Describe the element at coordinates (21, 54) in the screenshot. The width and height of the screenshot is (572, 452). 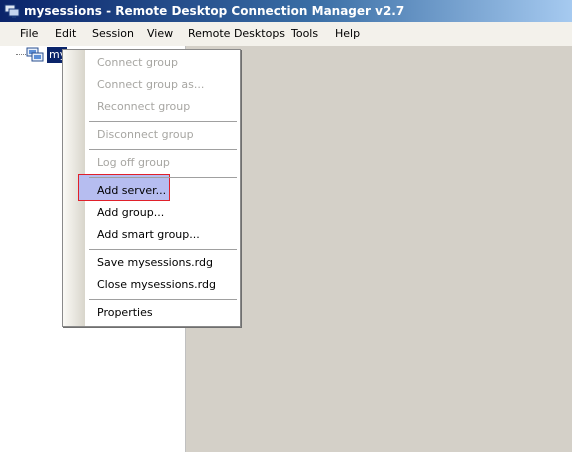
I see `tree-connector` at that location.